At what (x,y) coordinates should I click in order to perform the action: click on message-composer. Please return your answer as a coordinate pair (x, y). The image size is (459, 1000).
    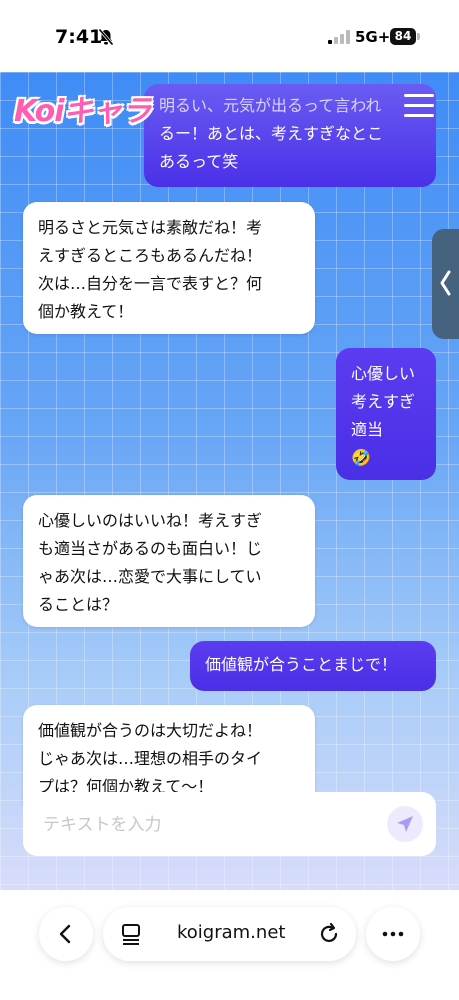
    Looking at the image, I should click on (229, 824).